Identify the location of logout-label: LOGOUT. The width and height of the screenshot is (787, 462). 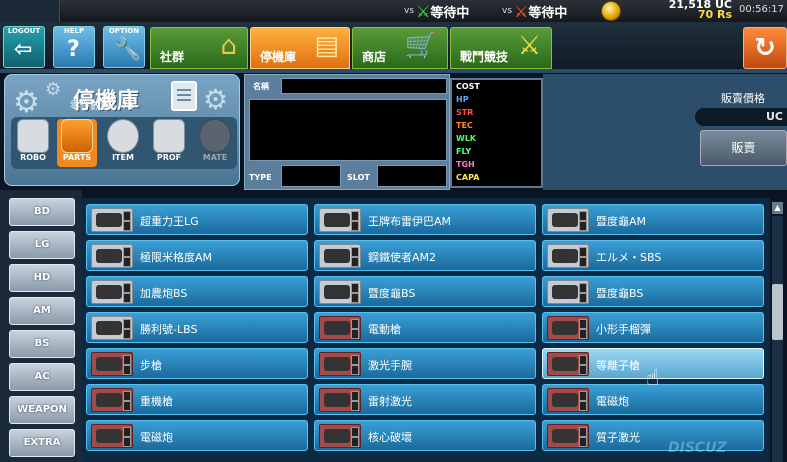
(24, 31).